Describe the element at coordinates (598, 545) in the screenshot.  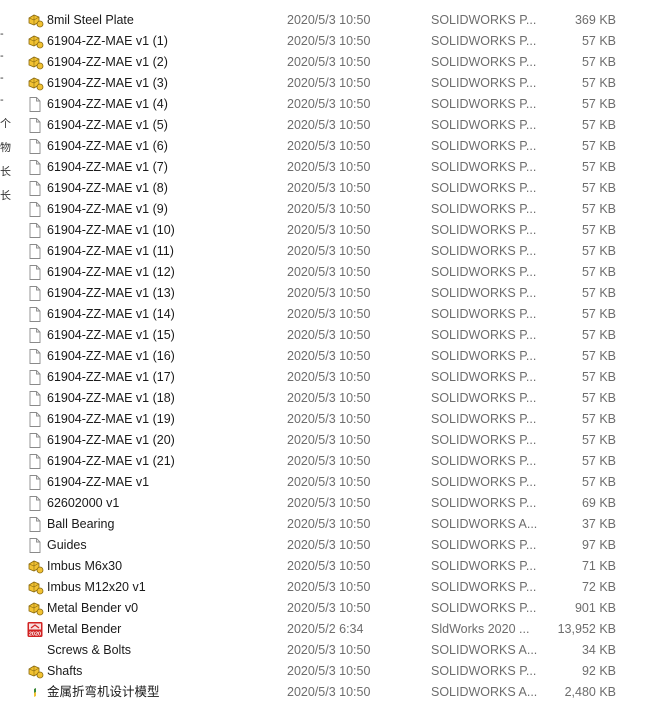
I see `file-size: 97 KB` at that location.